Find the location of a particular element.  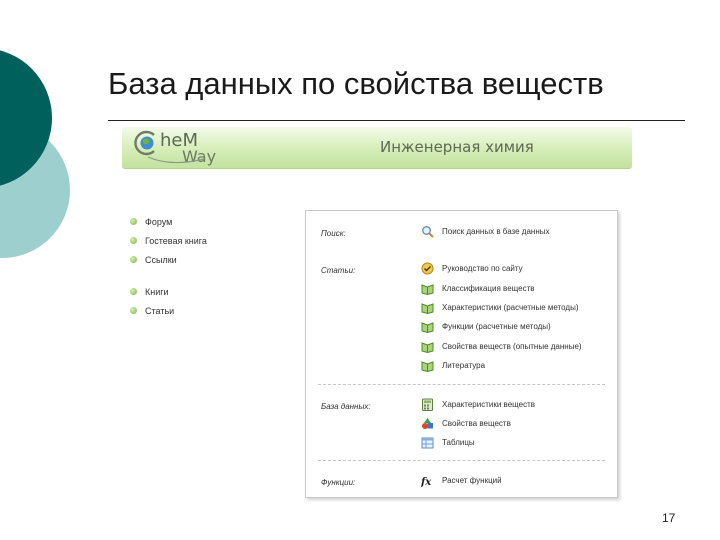

decorative-circles is located at coordinates (35, 154).